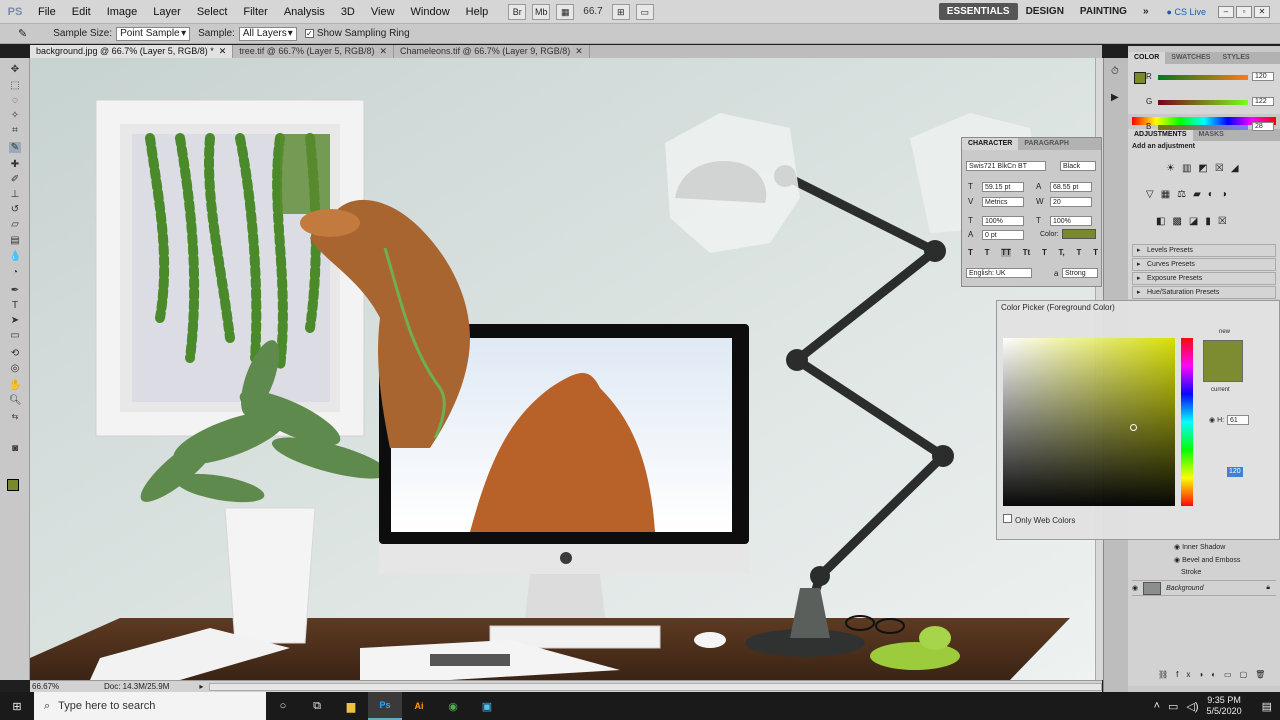 The image size is (1280, 720). What do you see at coordinates (1080, 273) in the screenshot?
I see `antialias-select: Strong` at bounding box center [1080, 273].